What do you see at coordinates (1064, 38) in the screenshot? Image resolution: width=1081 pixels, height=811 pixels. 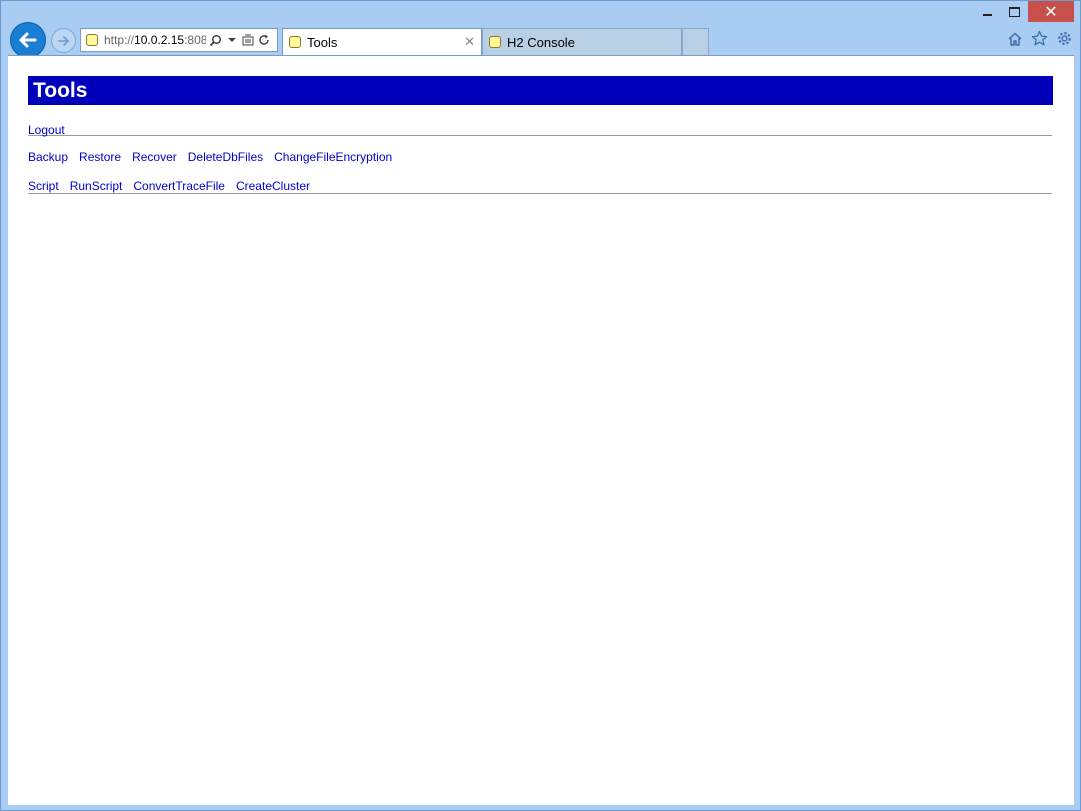 I see `gear-icon` at bounding box center [1064, 38].